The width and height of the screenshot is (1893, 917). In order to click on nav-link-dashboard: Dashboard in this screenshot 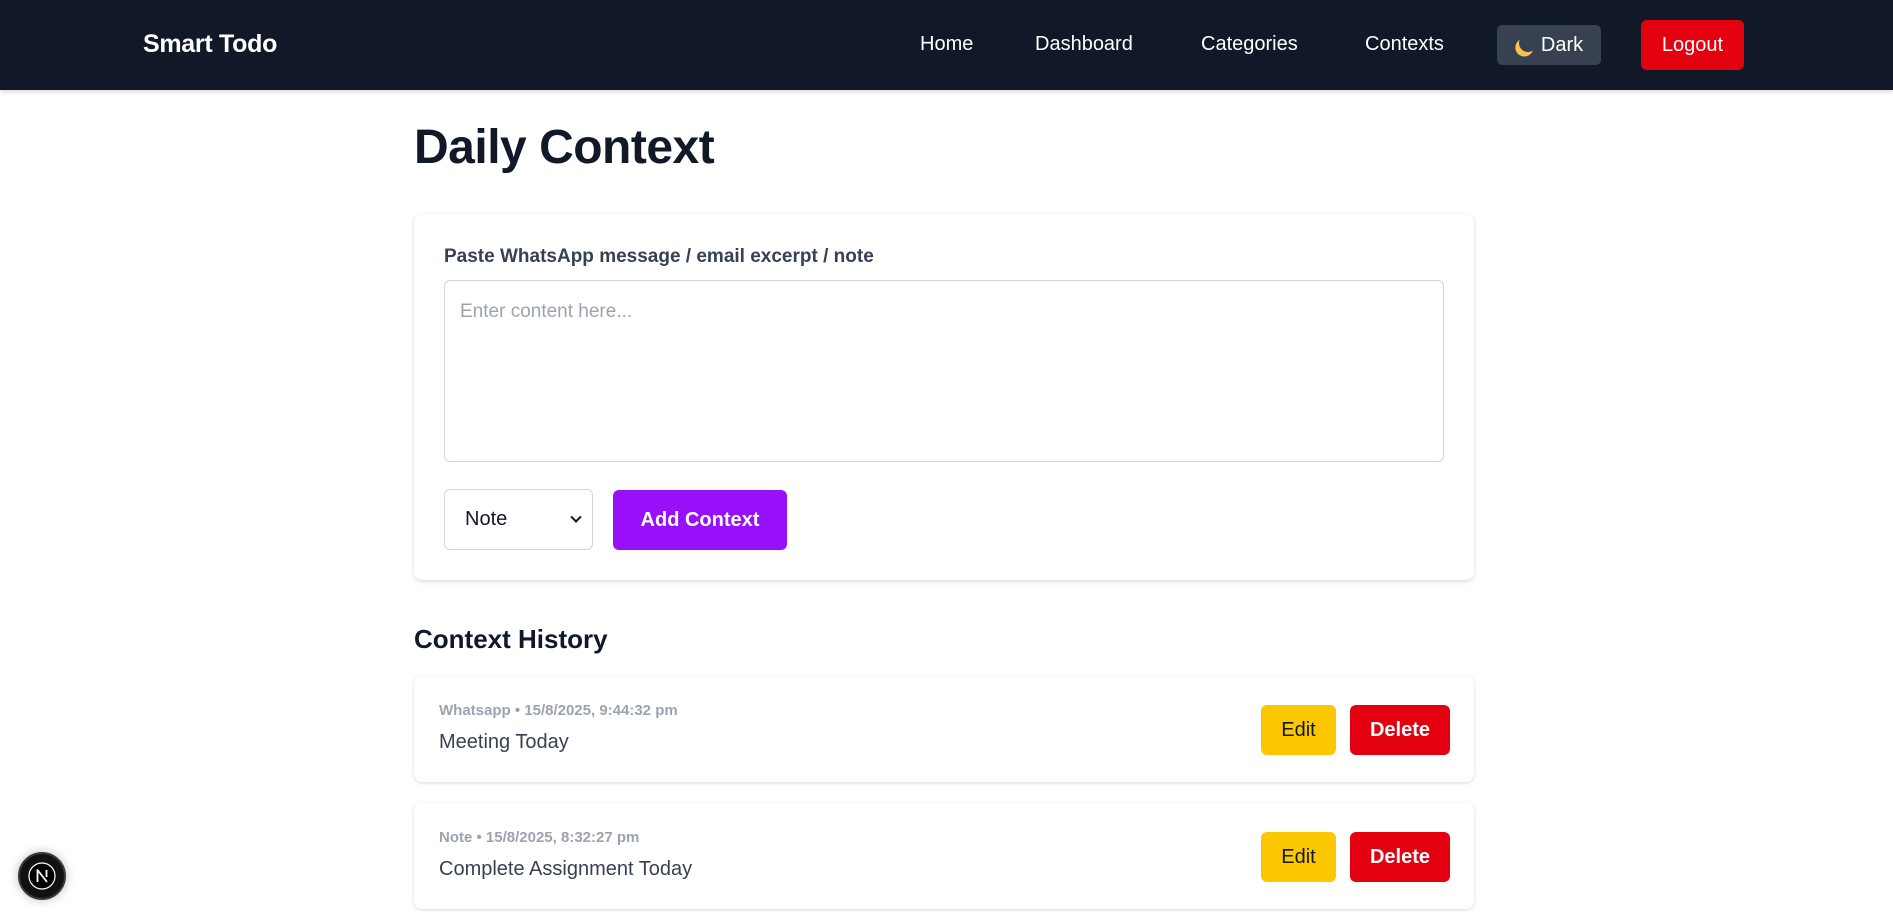, I will do `click(1084, 44)`.